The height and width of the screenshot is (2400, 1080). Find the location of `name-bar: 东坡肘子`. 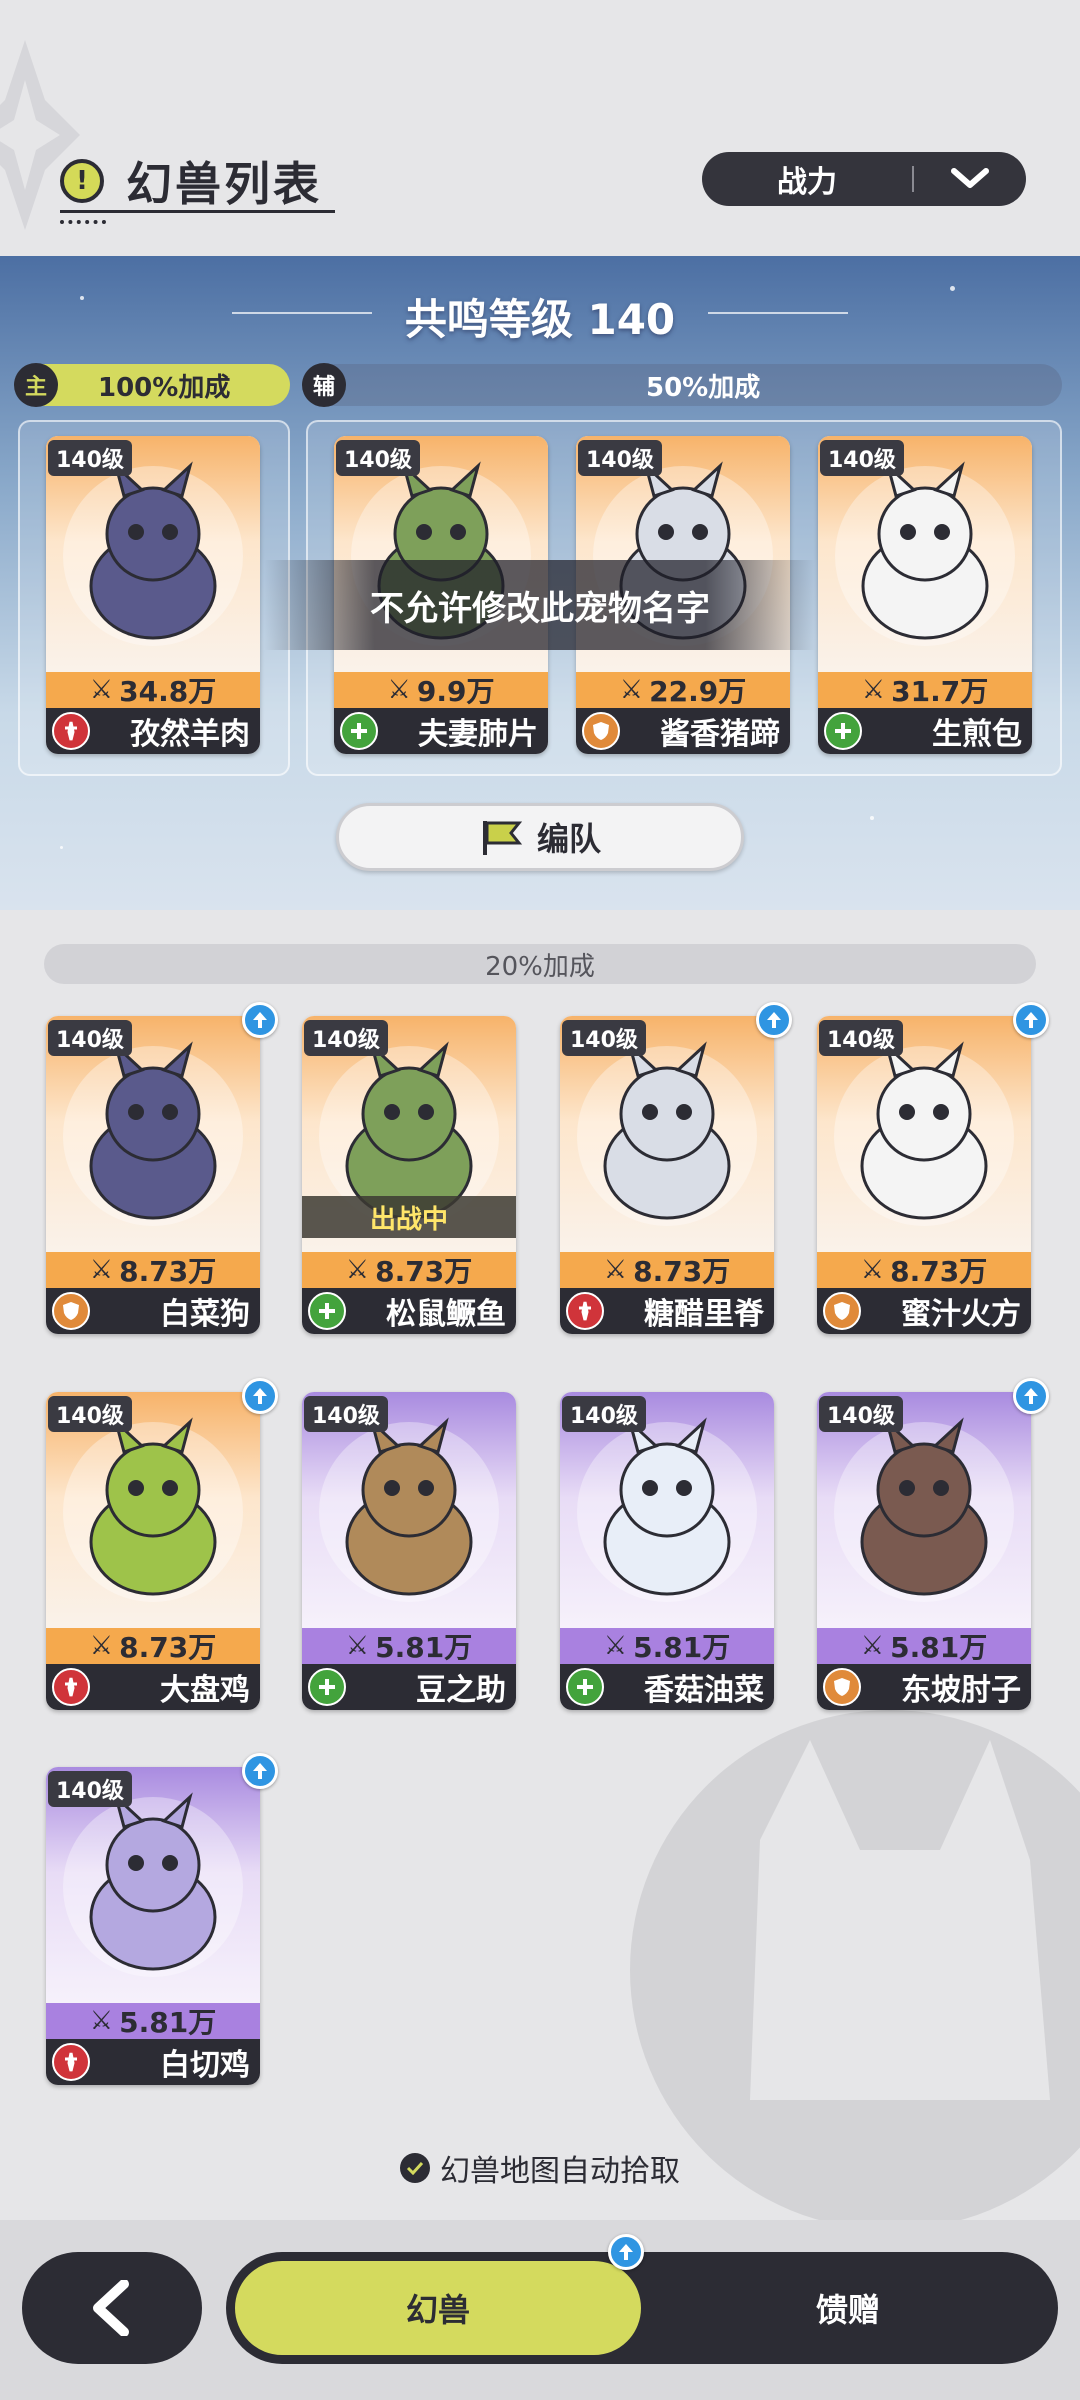

name-bar: 东坡肘子 is located at coordinates (924, 1687).